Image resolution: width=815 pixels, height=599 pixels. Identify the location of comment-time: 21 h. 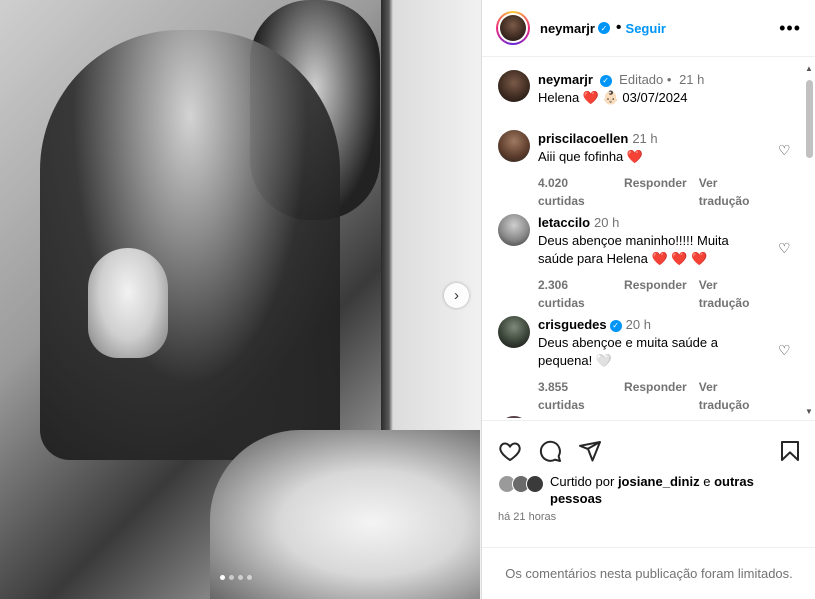
(645, 138).